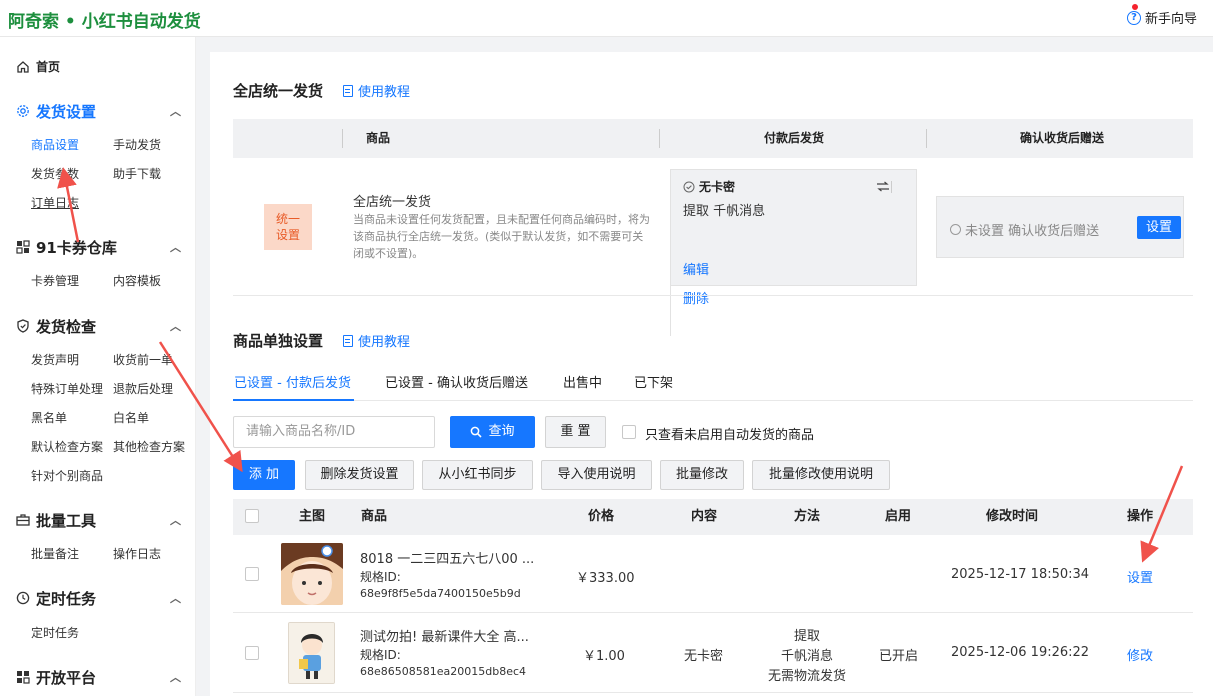 This screenshot has width=1213, height=696. What do you see at coordinates (793, 227) in the screenshot?
I see `unified-ship-card: 无卡密 提取 千帆消息 编辑` at bounding box center [793, 227].